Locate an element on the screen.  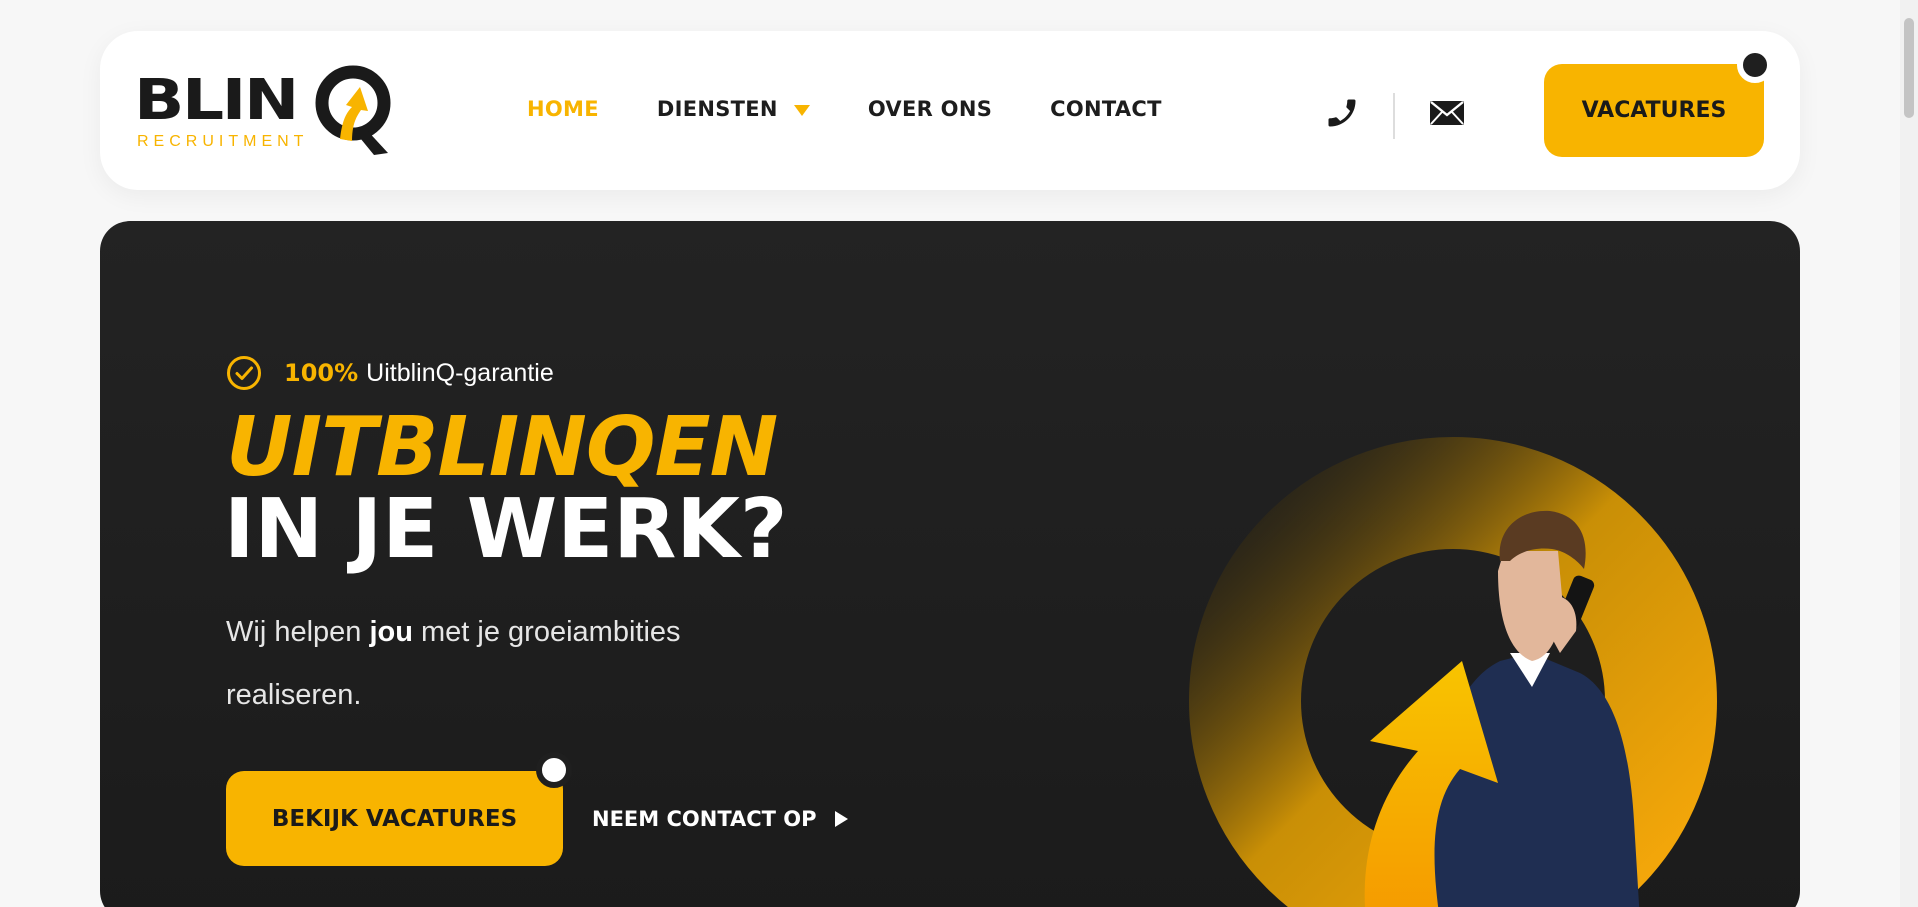
nav-diensten: DIENSTEN is located at coordinates (733, 109).